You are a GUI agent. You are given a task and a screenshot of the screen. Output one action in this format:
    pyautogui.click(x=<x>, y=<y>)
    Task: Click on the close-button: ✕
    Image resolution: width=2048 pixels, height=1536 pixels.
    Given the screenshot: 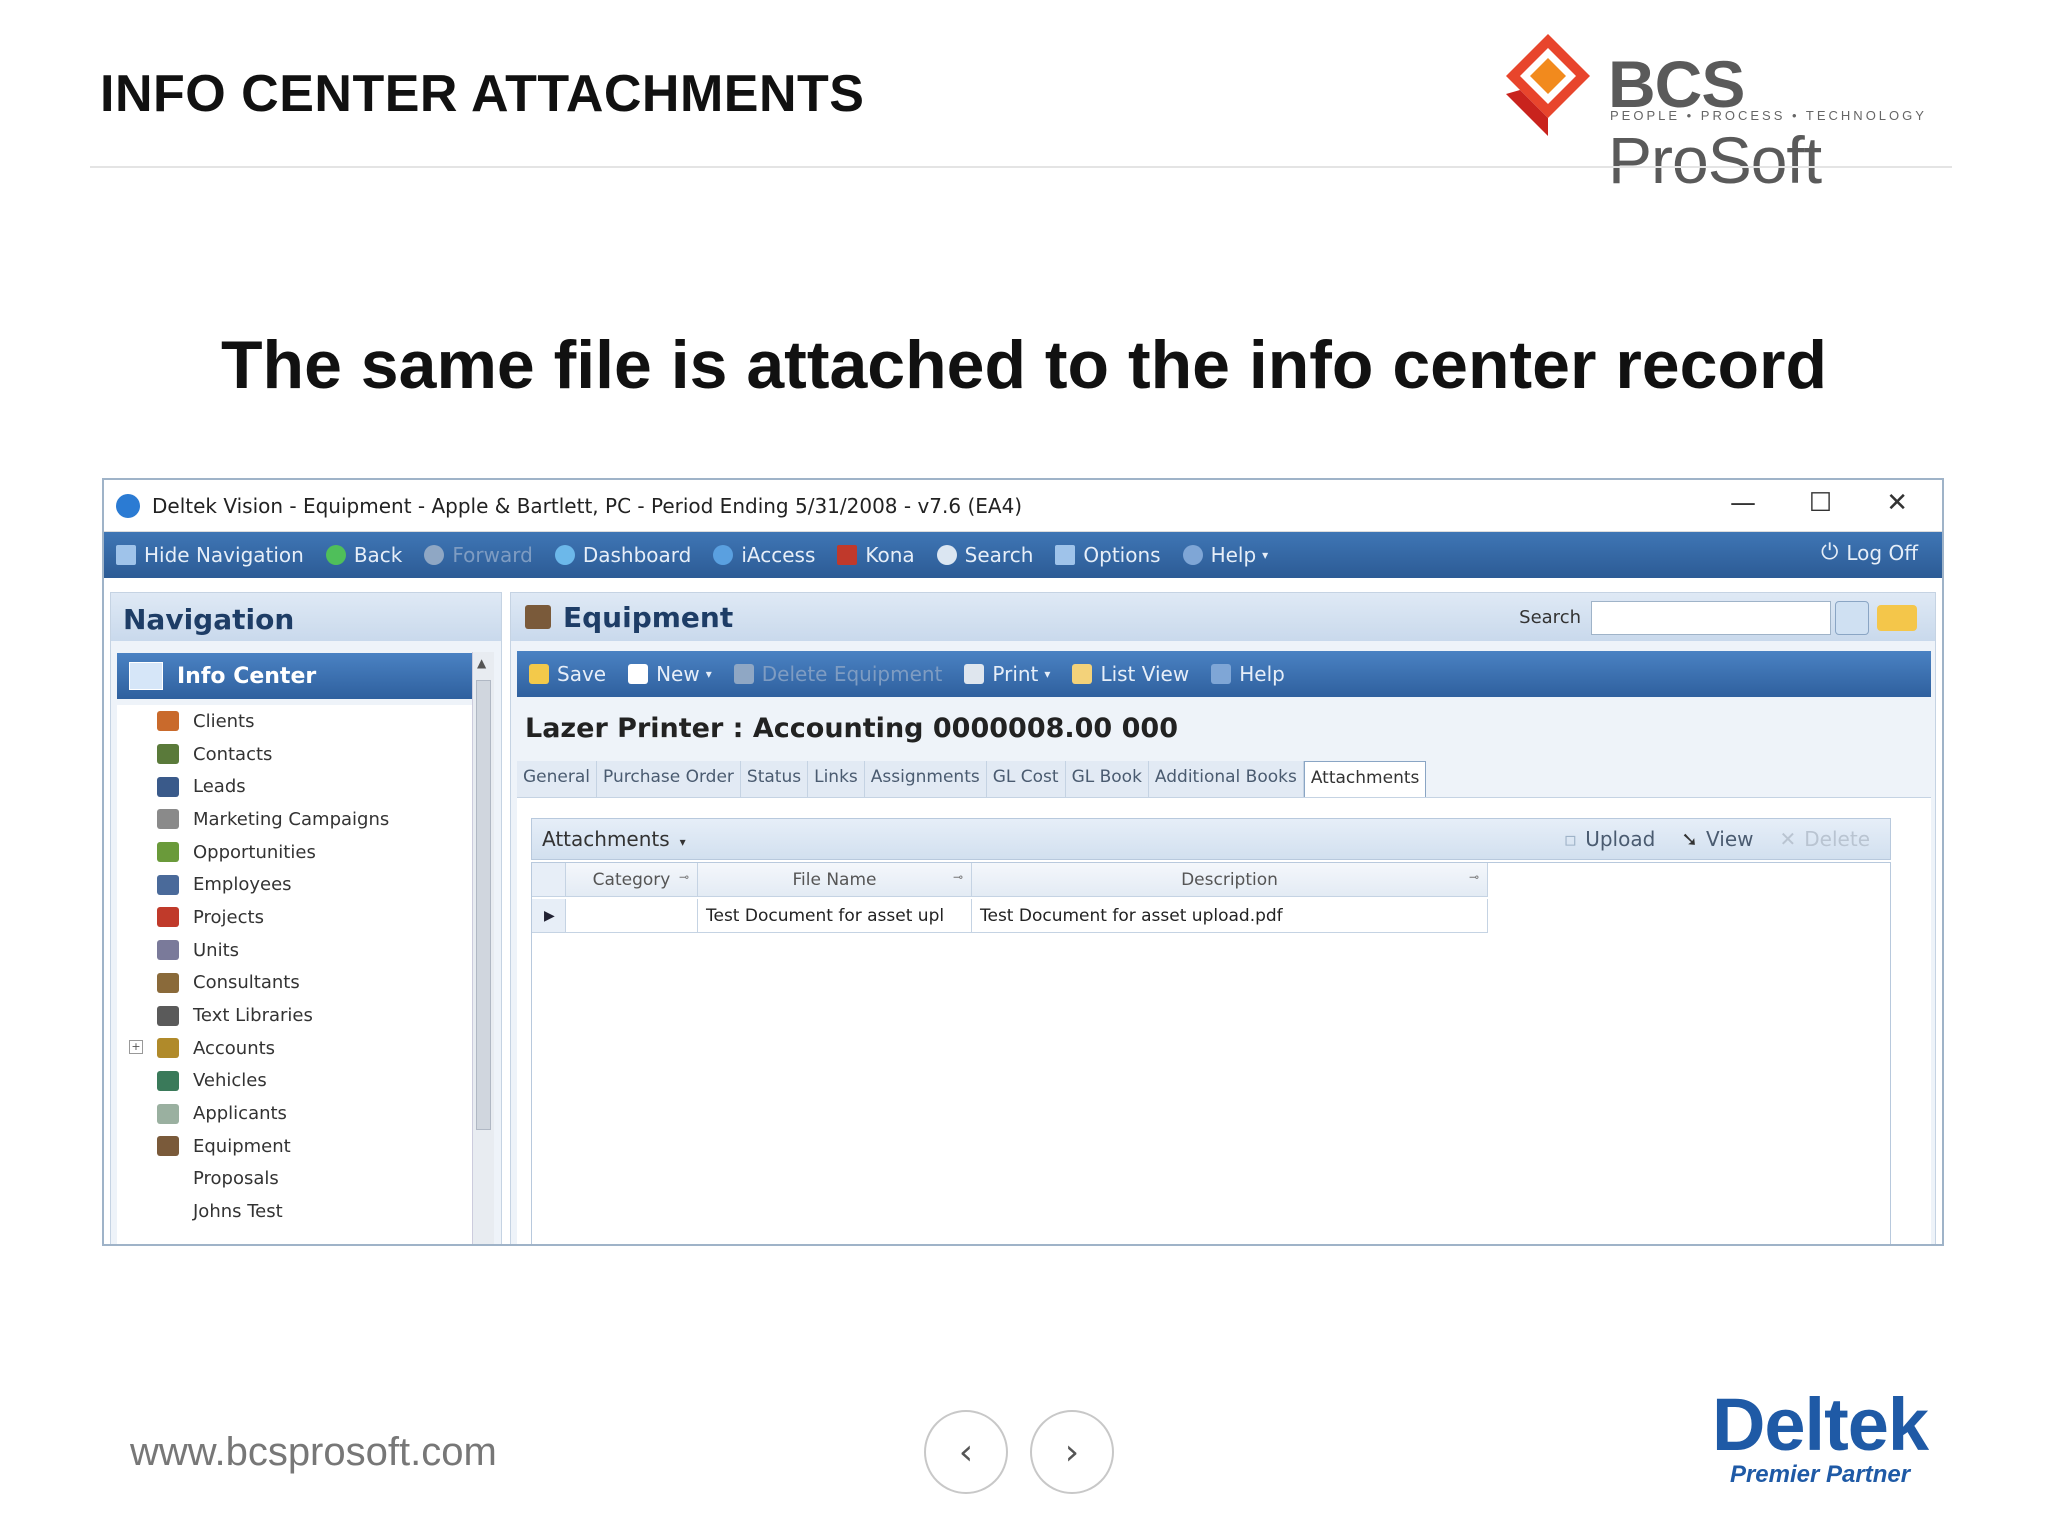 What is the action you would take?
    pyautogui.click(x=1897, y=503)
    